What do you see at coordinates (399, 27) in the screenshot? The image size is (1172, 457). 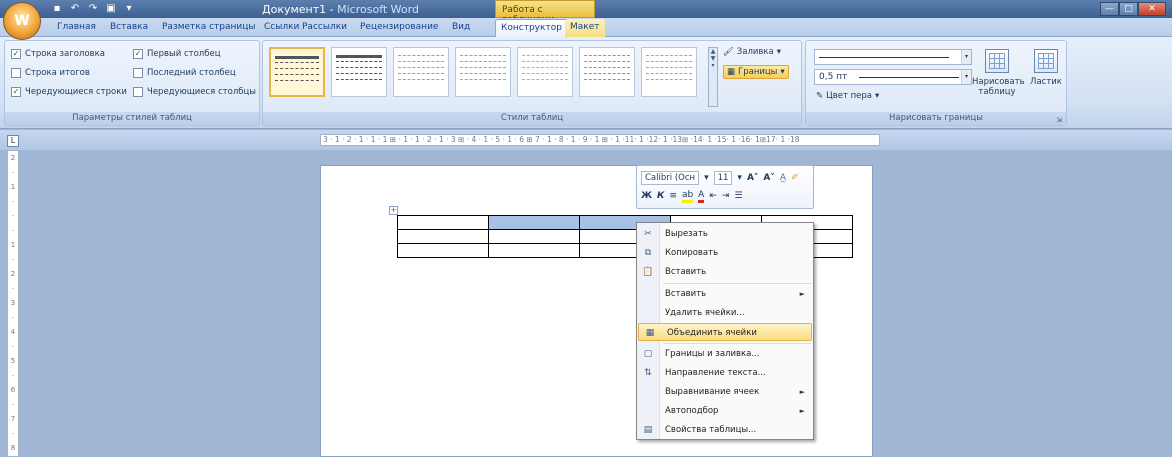 I see `tab-review: Рецензирование` at bounding box center [399, 27].